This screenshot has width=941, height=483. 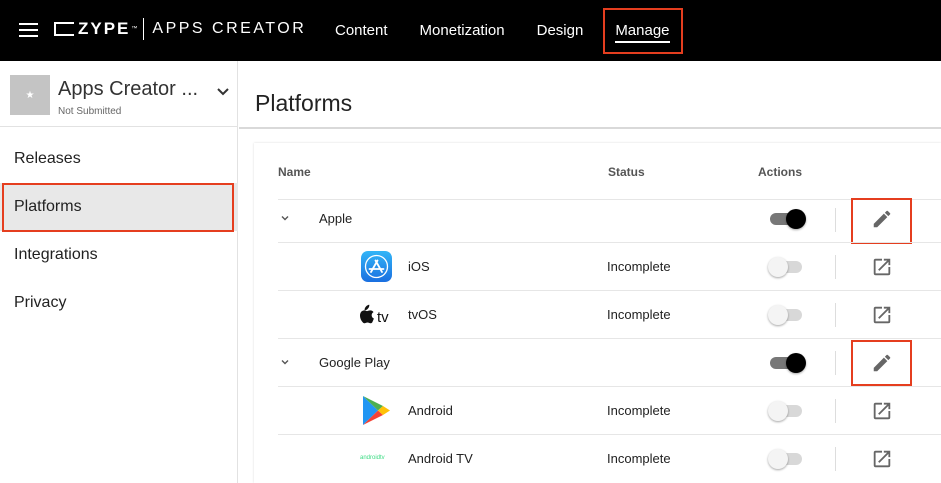 I want to click on brand-logo: ZYPE ™ APPS CREATOR, so click(x=180, y=29).